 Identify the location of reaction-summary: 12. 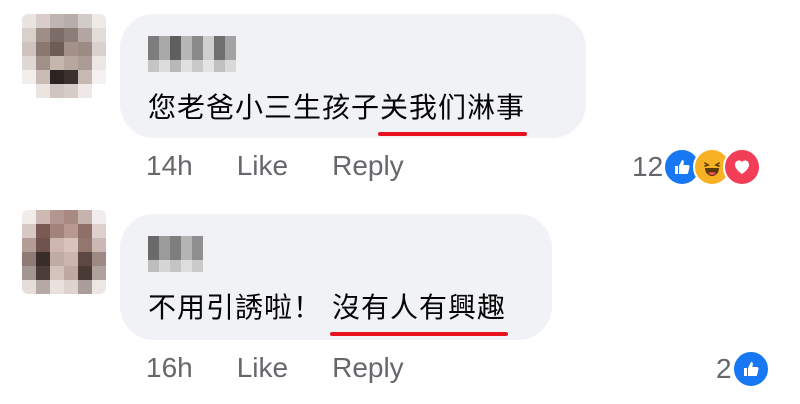
(697, 167).